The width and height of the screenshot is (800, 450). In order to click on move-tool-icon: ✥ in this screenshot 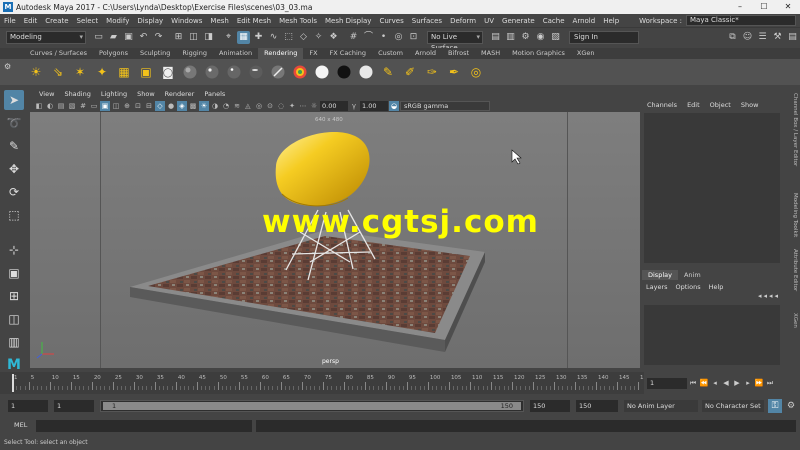, I will do `click(14, 169)`.